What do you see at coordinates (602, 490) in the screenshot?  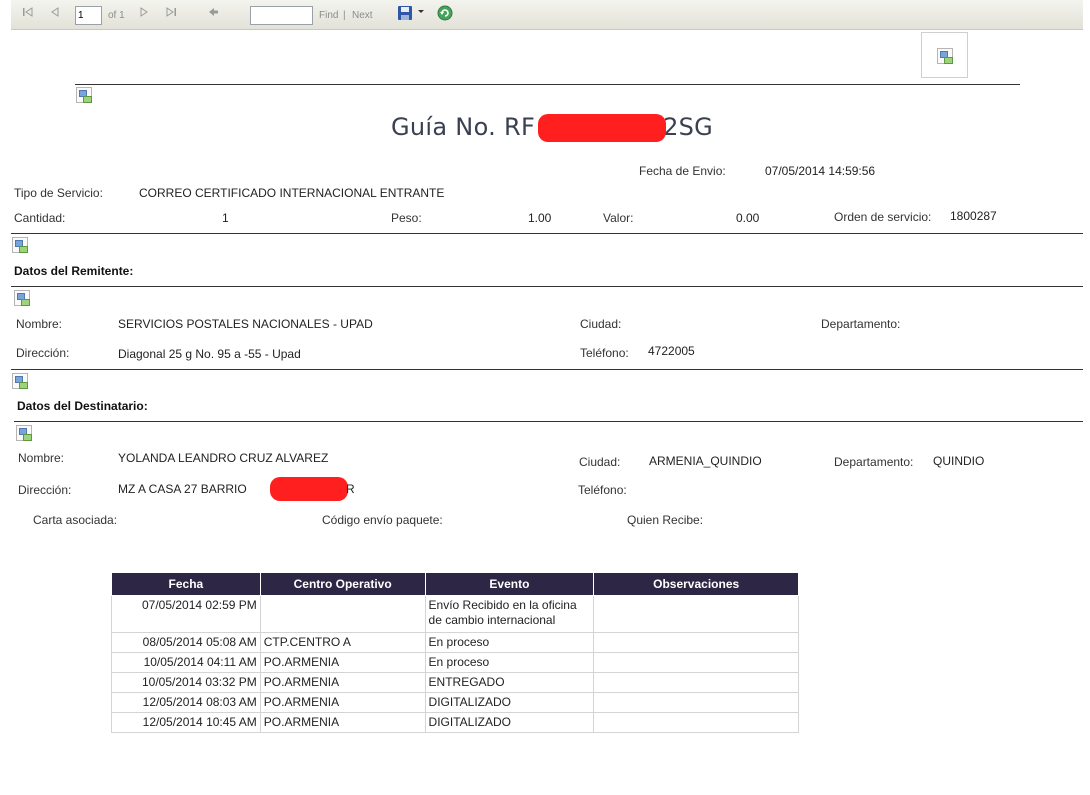 I see `destinatario-telefono-label: Teléfono:` at bounding box center [602, 490].